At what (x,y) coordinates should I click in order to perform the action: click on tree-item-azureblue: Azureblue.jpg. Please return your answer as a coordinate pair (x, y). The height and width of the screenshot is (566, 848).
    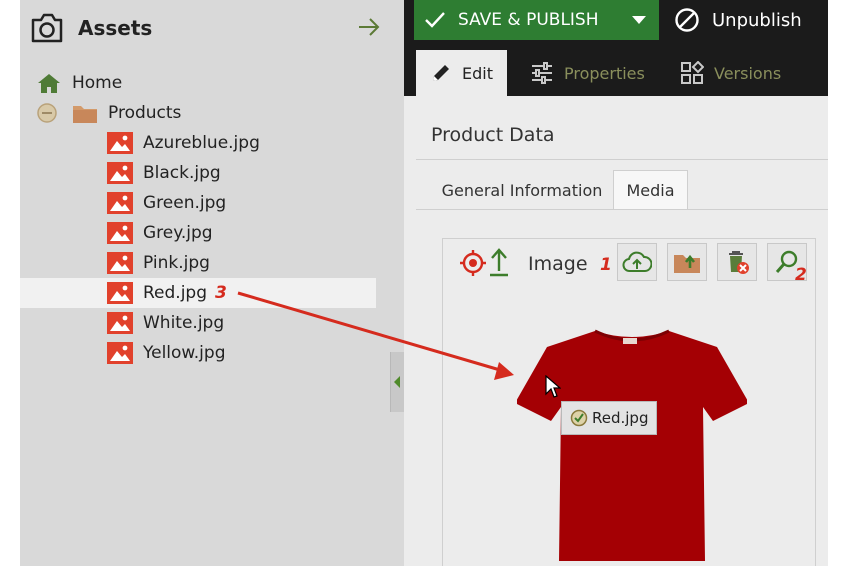
    Looking at the image, I should click on (198, 143).